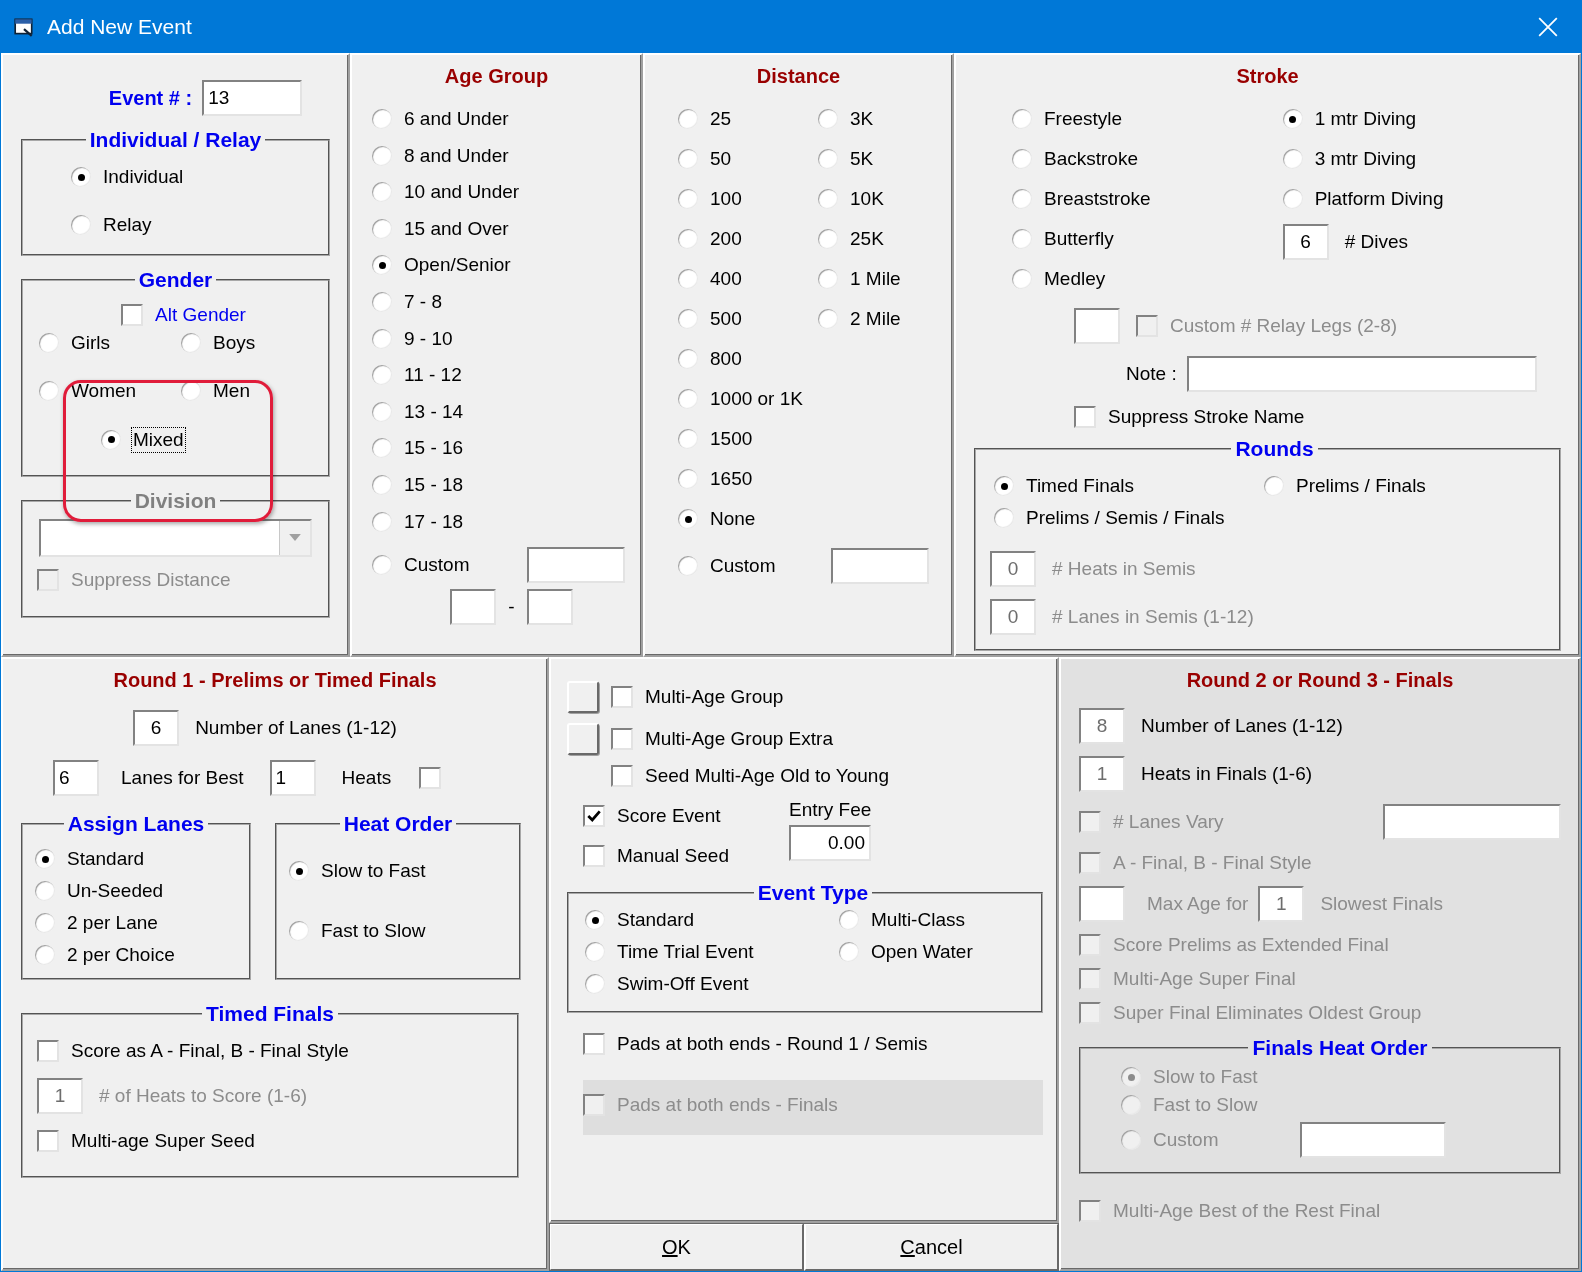  What do you see at coordinates (867, 199) in the screenshot?
I see `radio-label: 10K` at bounding box center [867, 199].